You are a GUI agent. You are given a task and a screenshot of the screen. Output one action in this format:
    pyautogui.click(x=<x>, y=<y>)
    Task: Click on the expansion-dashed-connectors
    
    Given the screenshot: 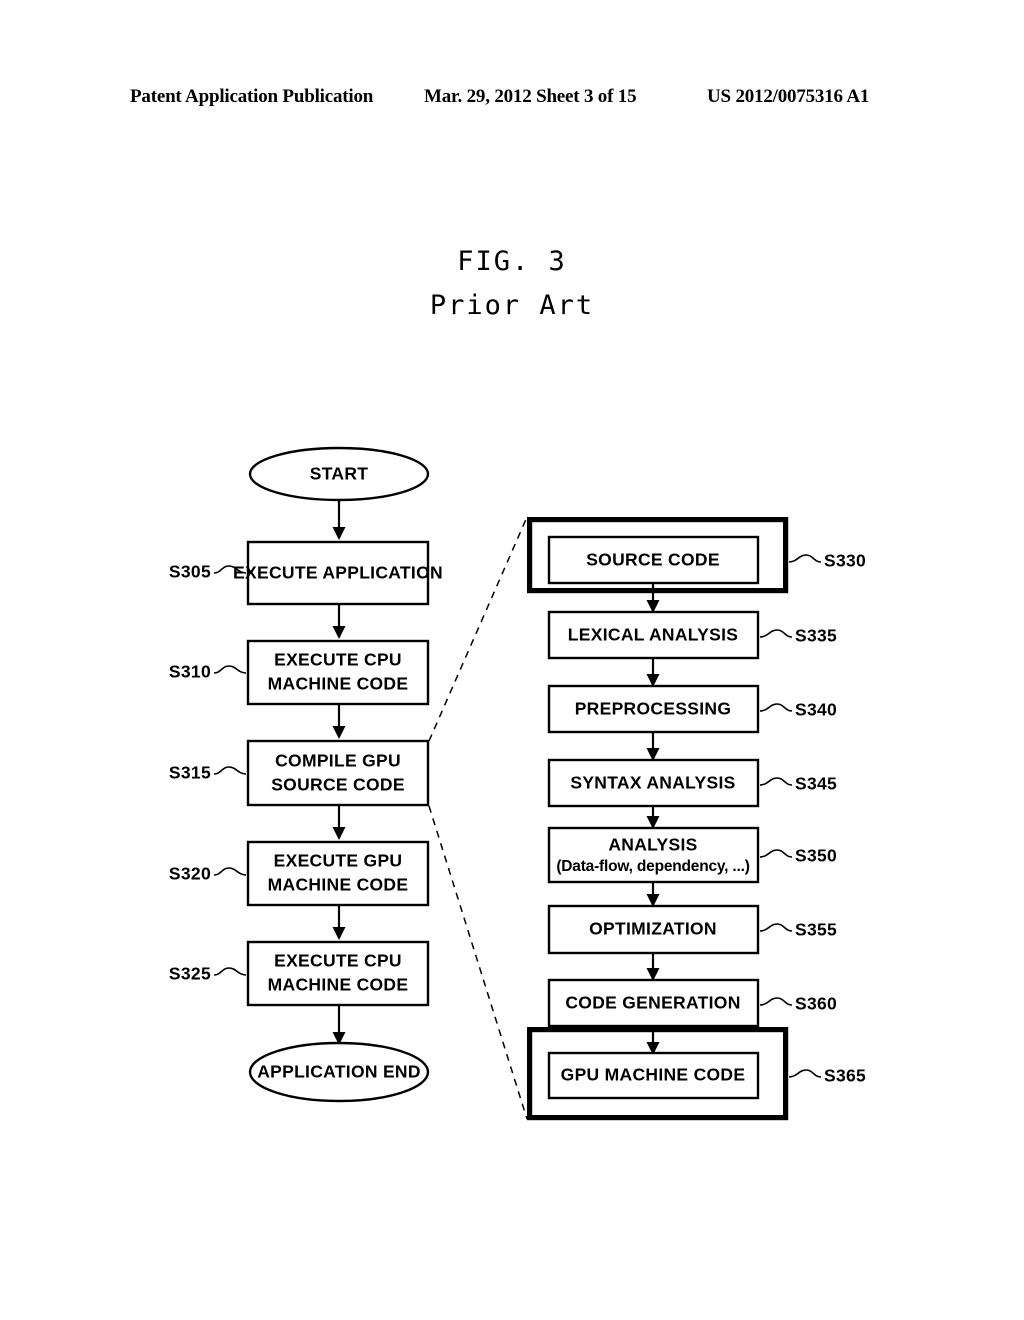 What is the action you would take?
    pyautogui.click(x=478, y=818)
    